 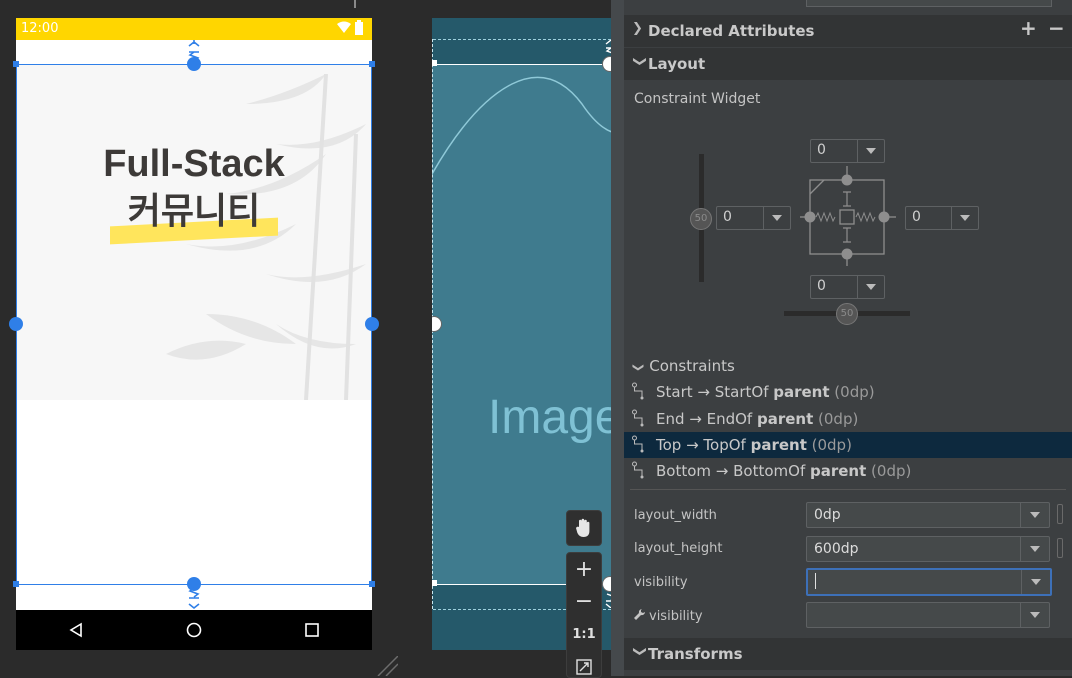 I want to click on constraint-row-top: Top → TopOf parent (0dp), so click(x=848, y=445).